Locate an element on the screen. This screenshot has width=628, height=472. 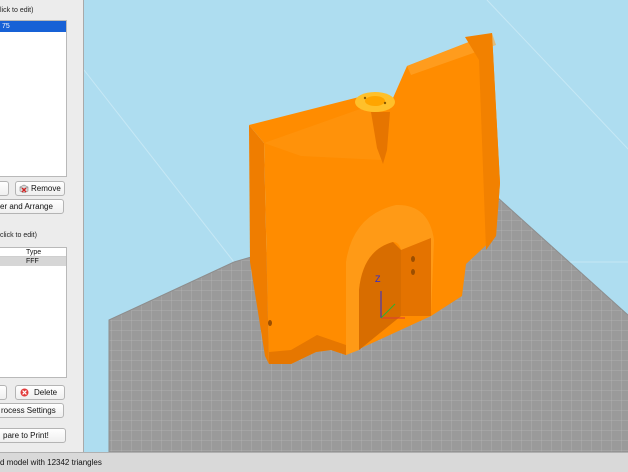
table-row: FFF is located at coordinates (33, 261).